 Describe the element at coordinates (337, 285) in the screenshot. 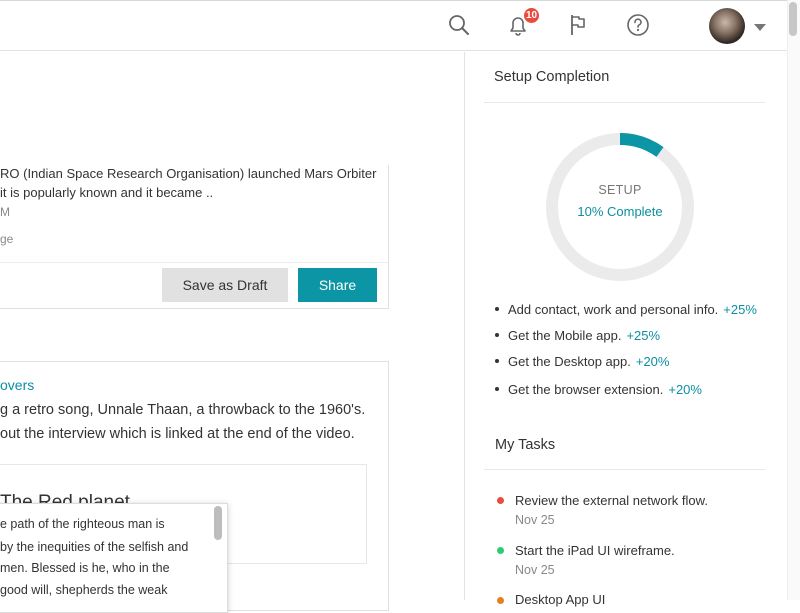

I see `share-button: Share` at that location.